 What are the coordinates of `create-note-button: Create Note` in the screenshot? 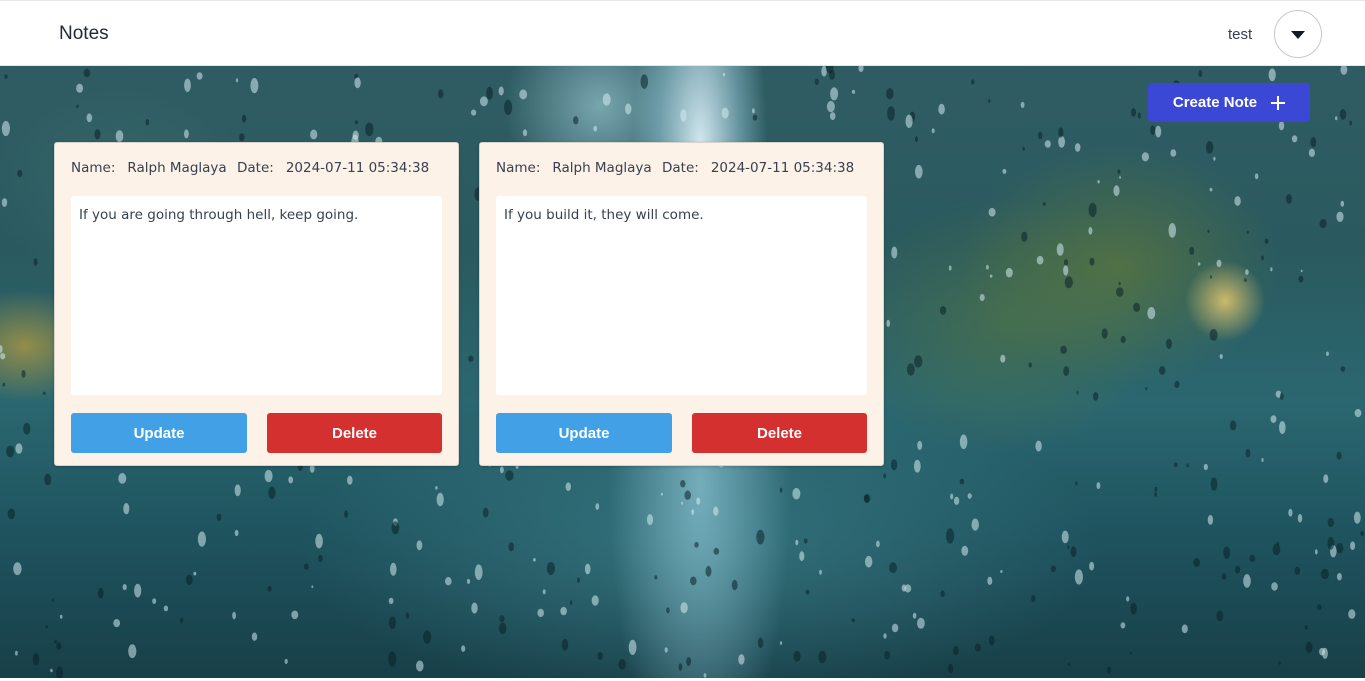 It's located at (1229, 102).